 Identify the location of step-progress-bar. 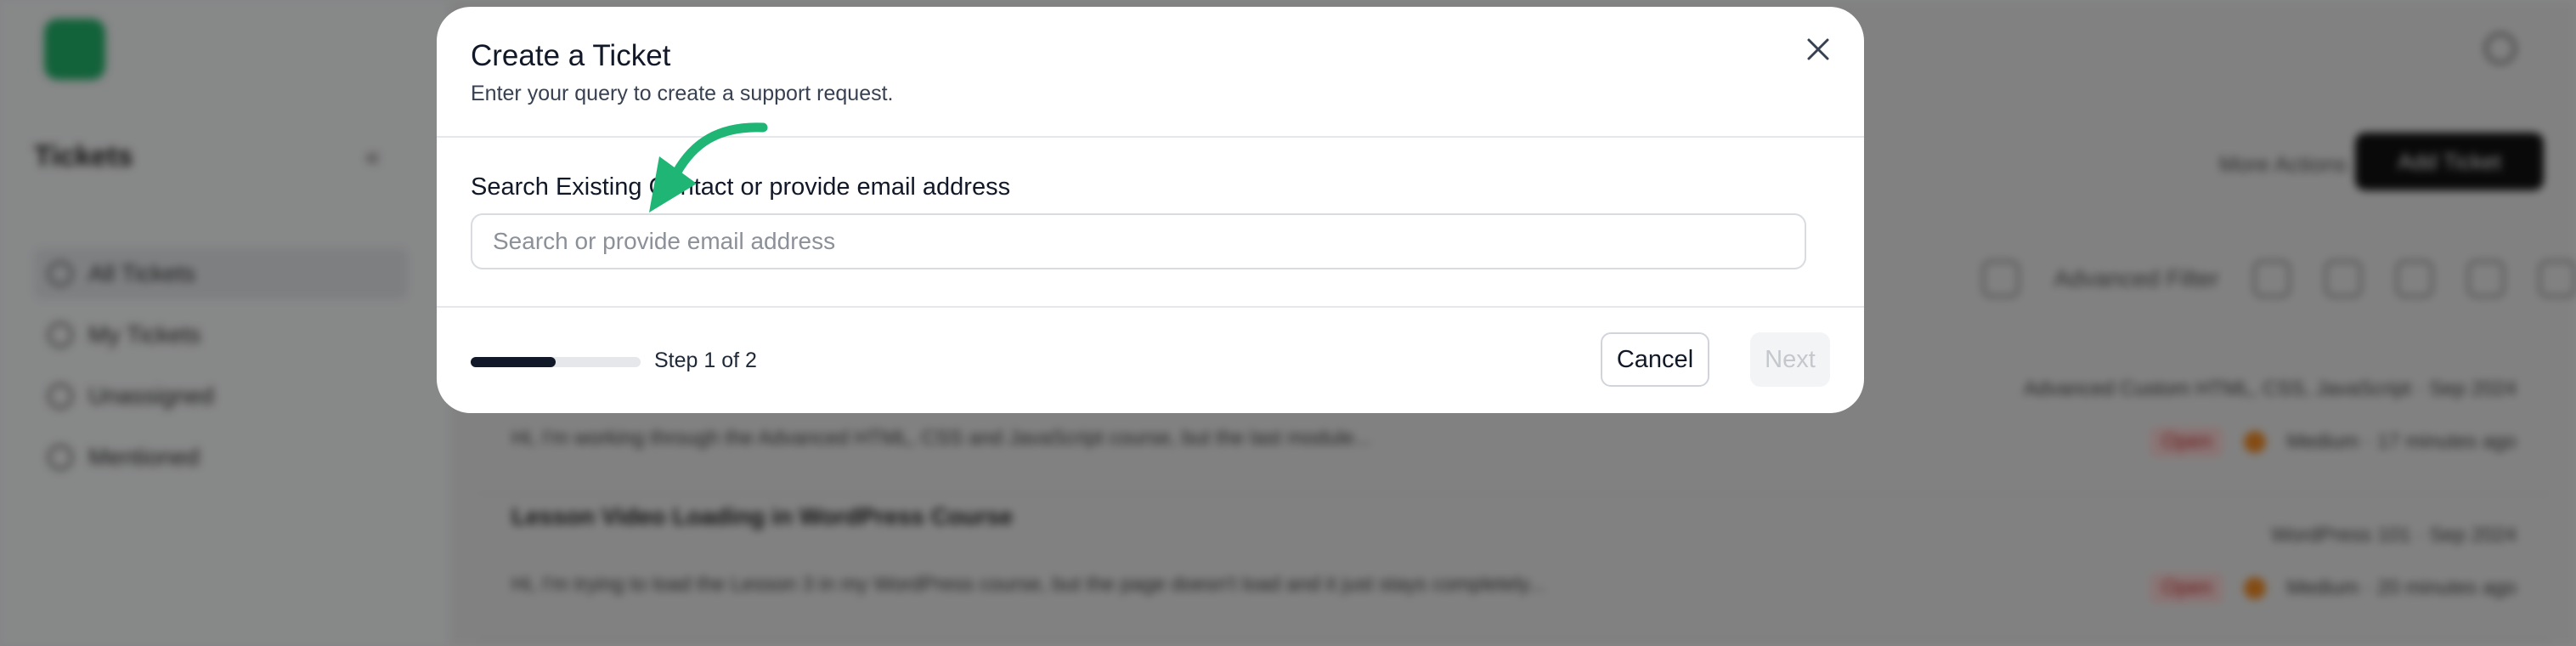
(556, 362).